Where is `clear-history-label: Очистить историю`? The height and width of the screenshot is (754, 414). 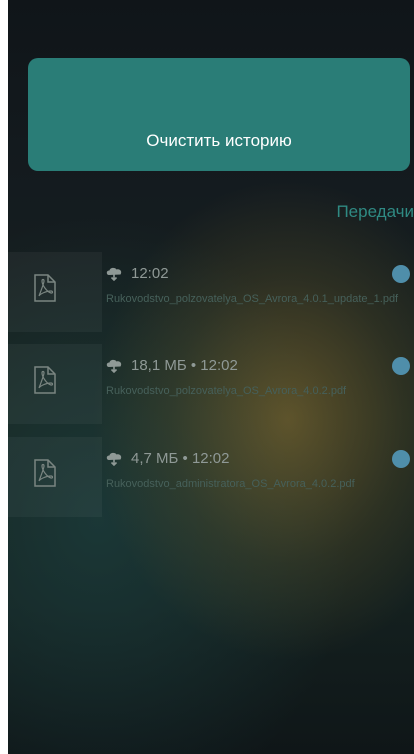 clear-history-label: Очистить историю is located at coordinates (219, 140).